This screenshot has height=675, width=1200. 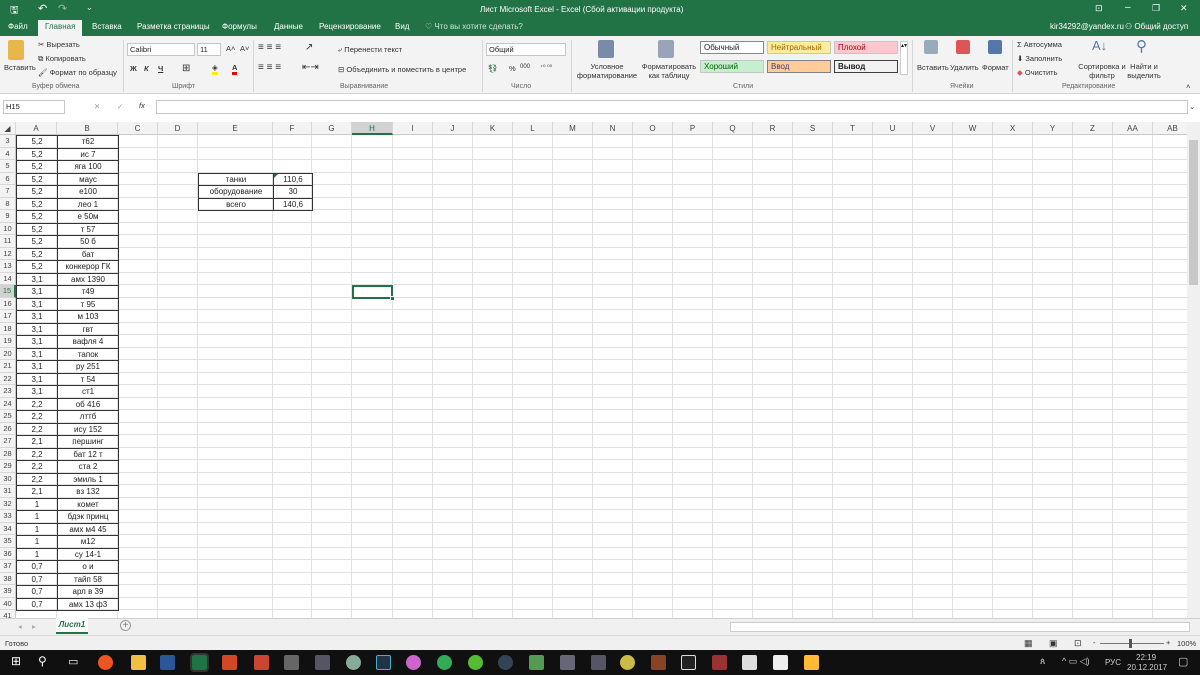 What do you see at coordinates (973, 128) in the screenshot?
I see `column-header: W` at bounding box center [973, 128].